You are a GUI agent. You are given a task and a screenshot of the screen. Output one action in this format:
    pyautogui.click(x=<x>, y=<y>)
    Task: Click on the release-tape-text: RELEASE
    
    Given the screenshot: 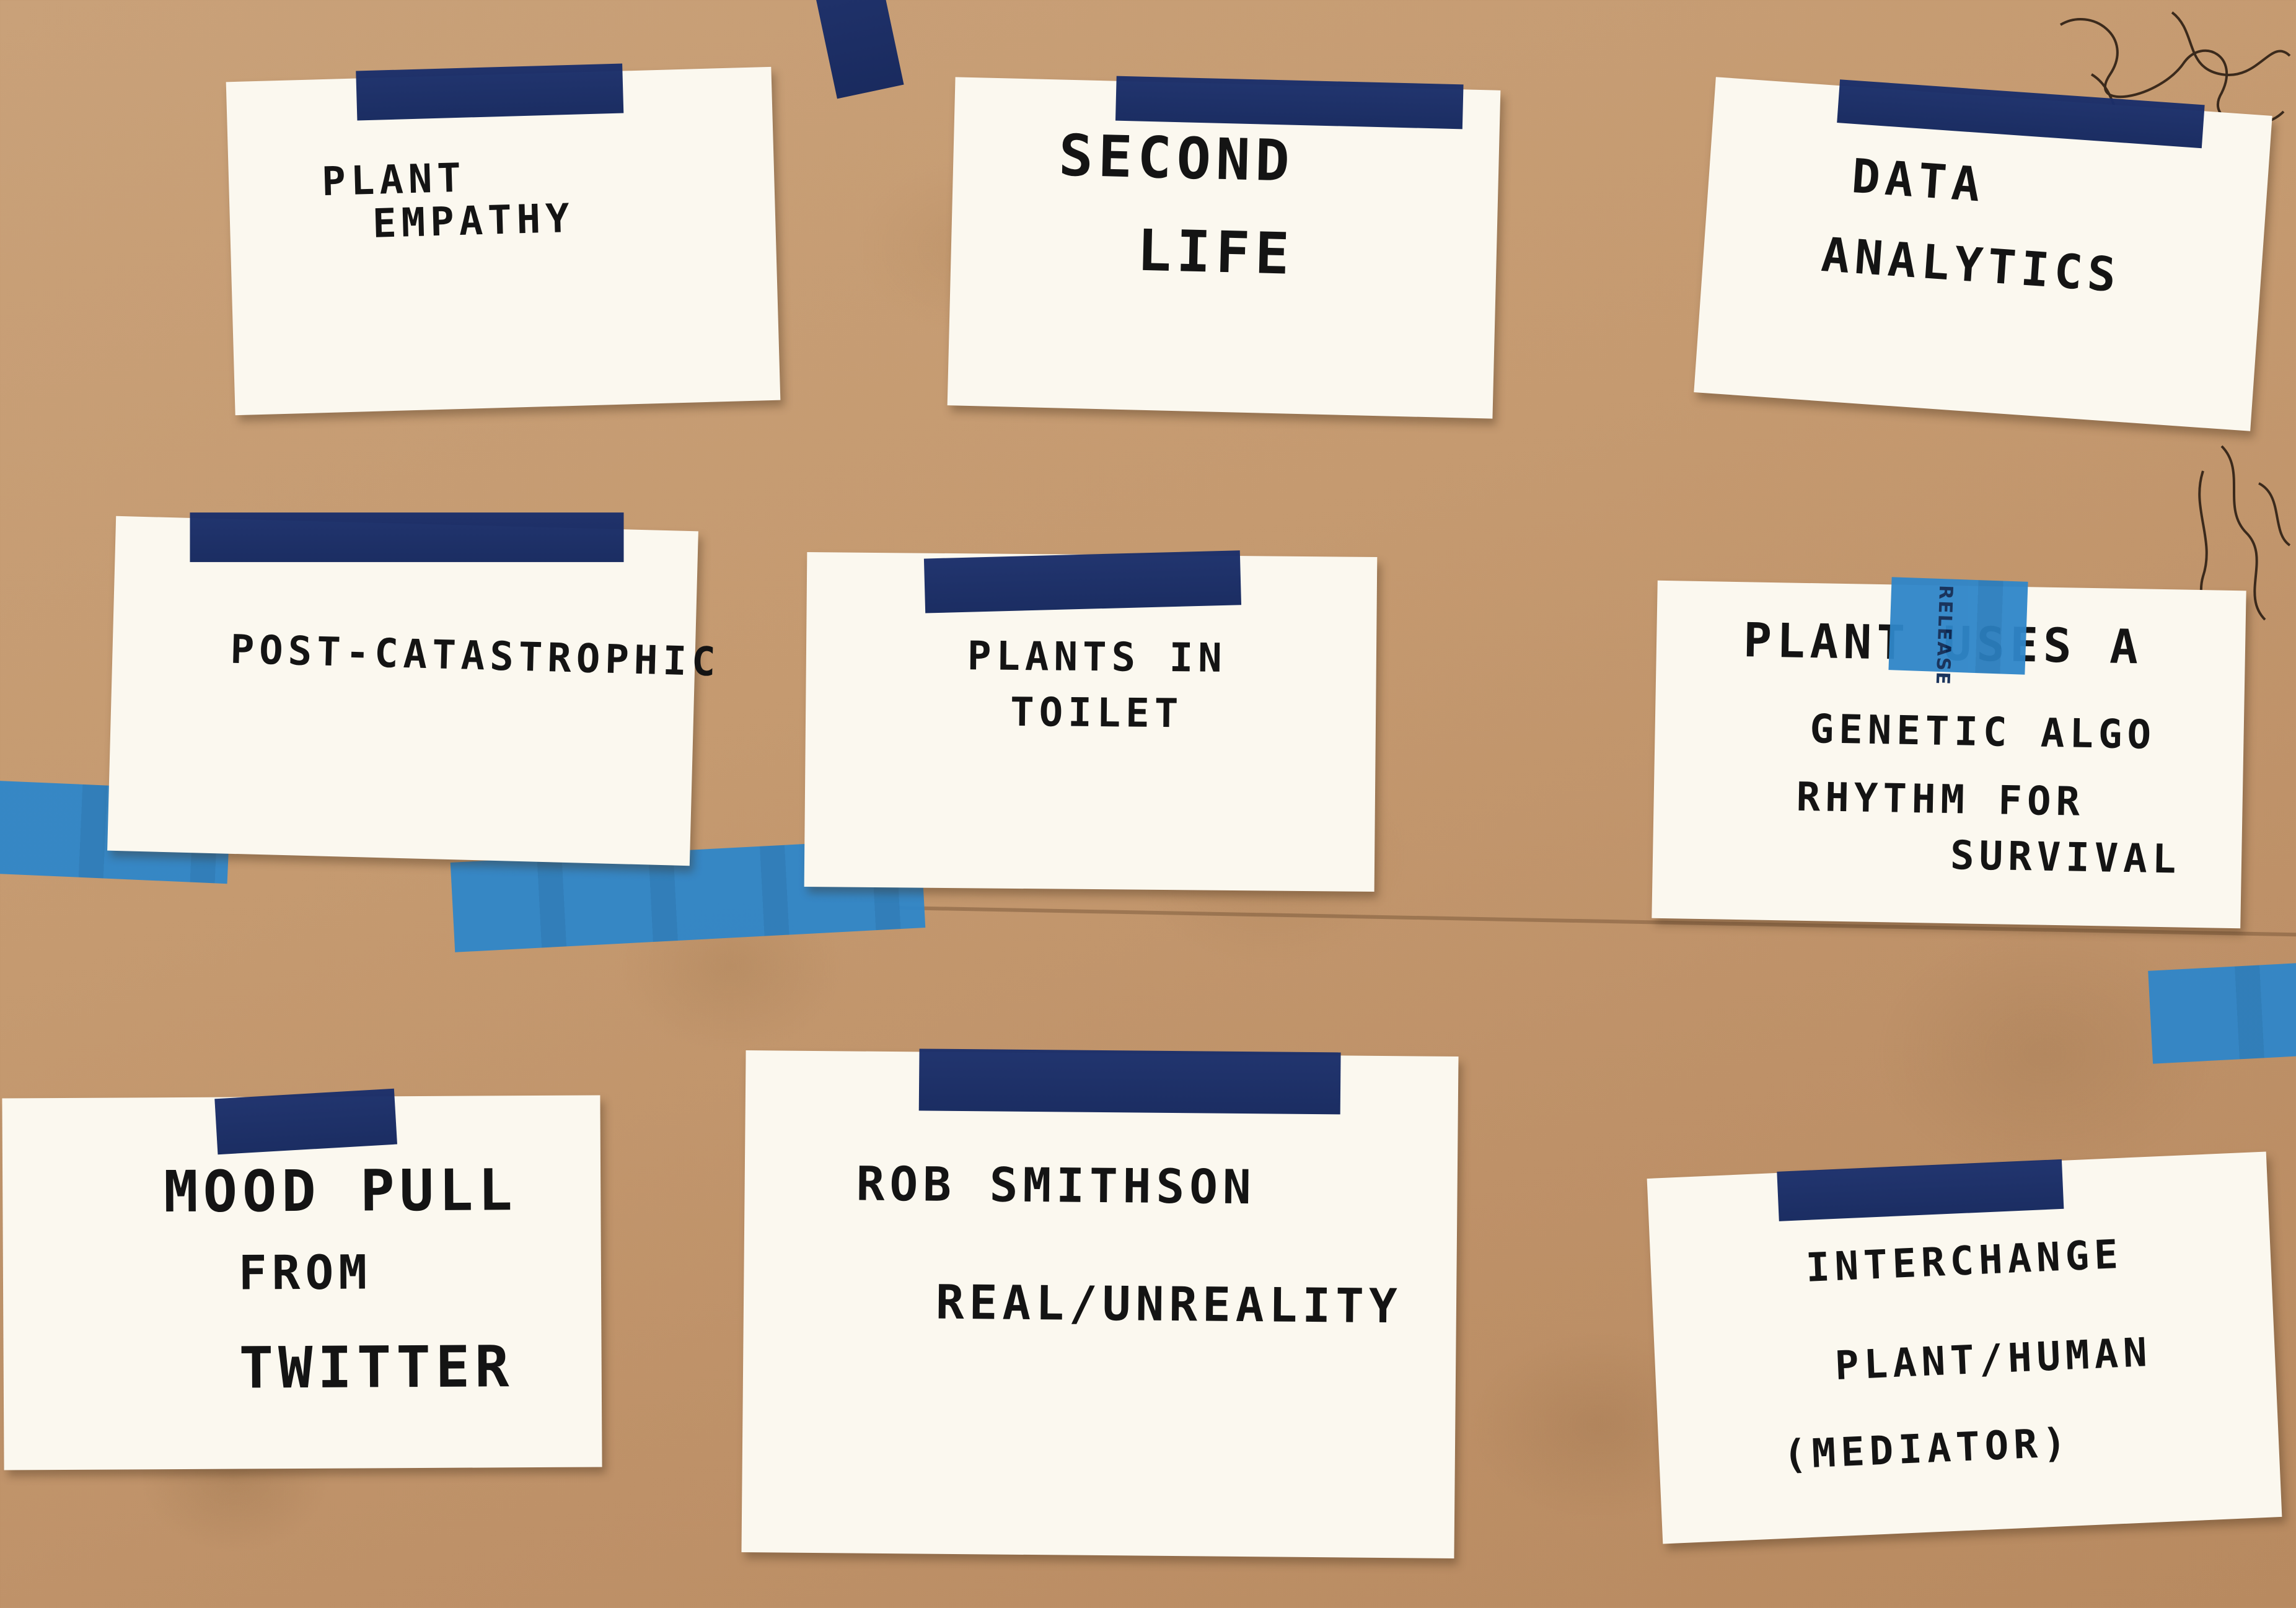 What is the action you would take?
    pyautogui.click(x=1944, y=635)
    